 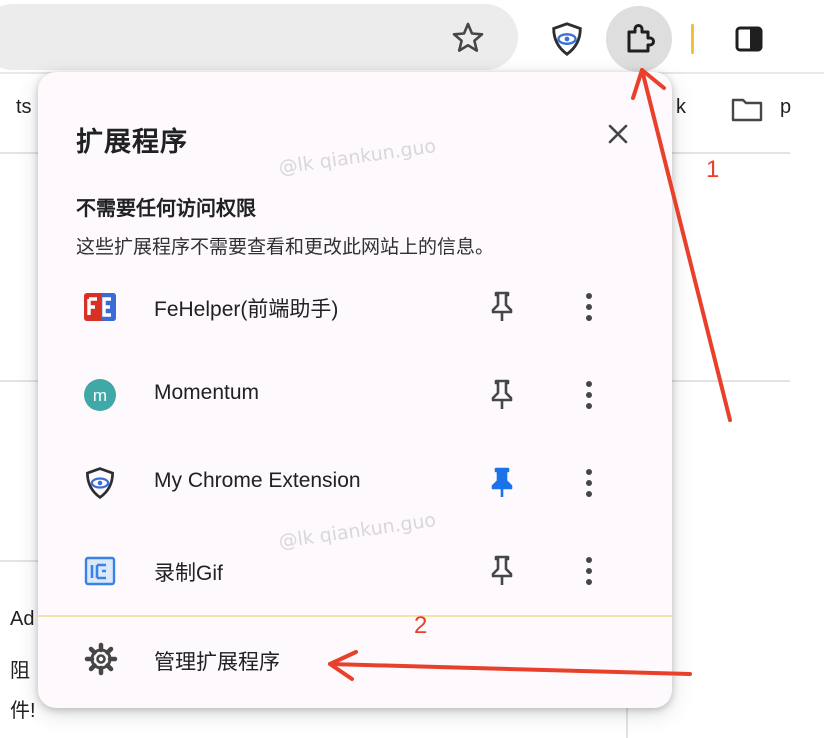 I want to click on svg-text: m, so click(x=100, y=395).